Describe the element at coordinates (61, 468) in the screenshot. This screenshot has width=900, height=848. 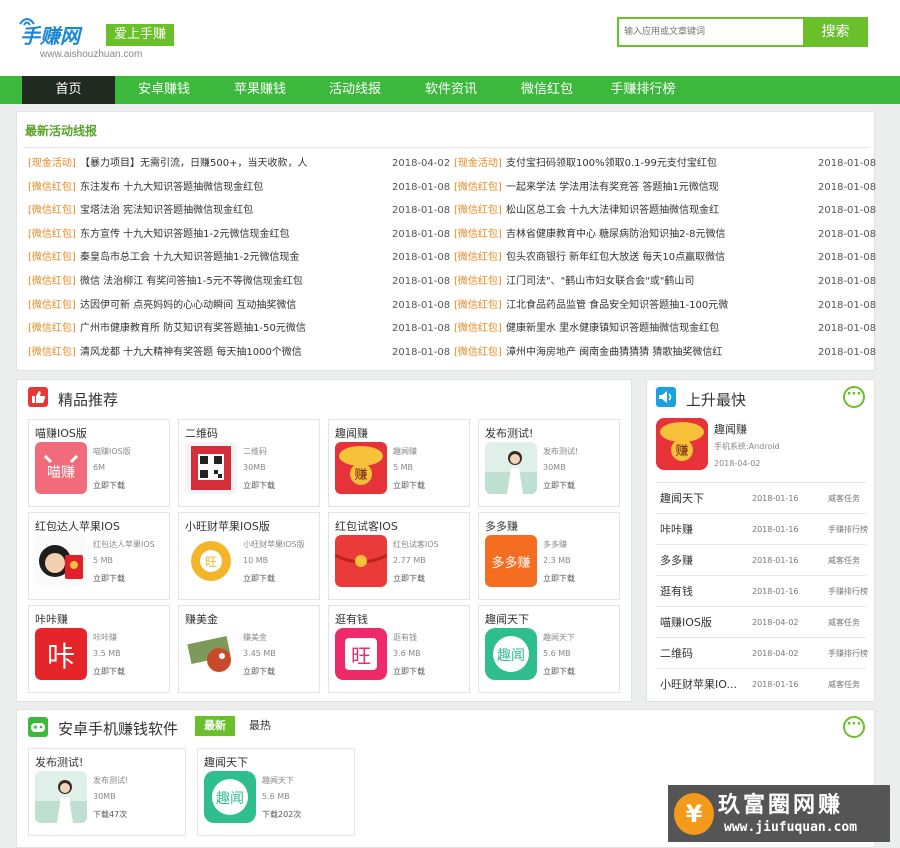
I see `miaozhuan-icon: 喵赚` at that location.